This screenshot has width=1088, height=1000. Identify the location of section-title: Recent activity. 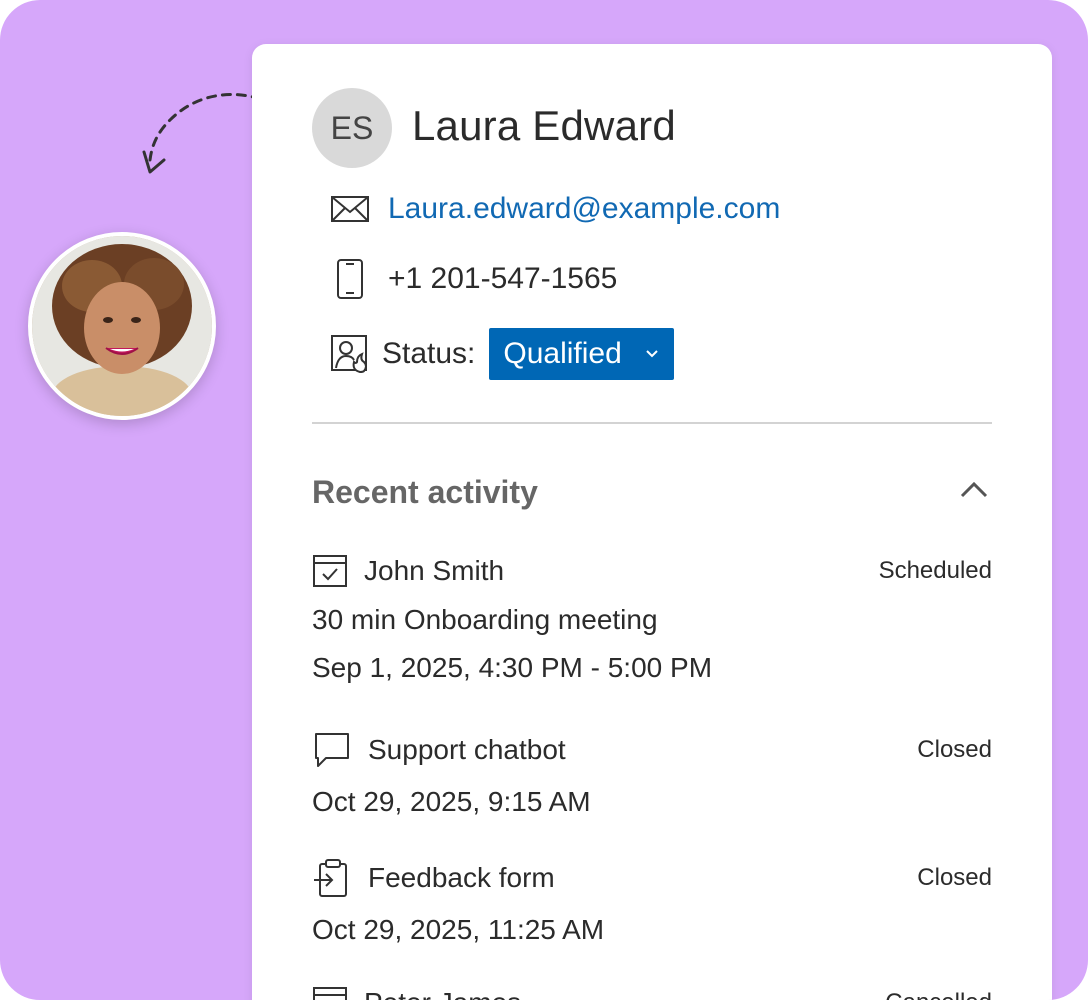
(425, 492).